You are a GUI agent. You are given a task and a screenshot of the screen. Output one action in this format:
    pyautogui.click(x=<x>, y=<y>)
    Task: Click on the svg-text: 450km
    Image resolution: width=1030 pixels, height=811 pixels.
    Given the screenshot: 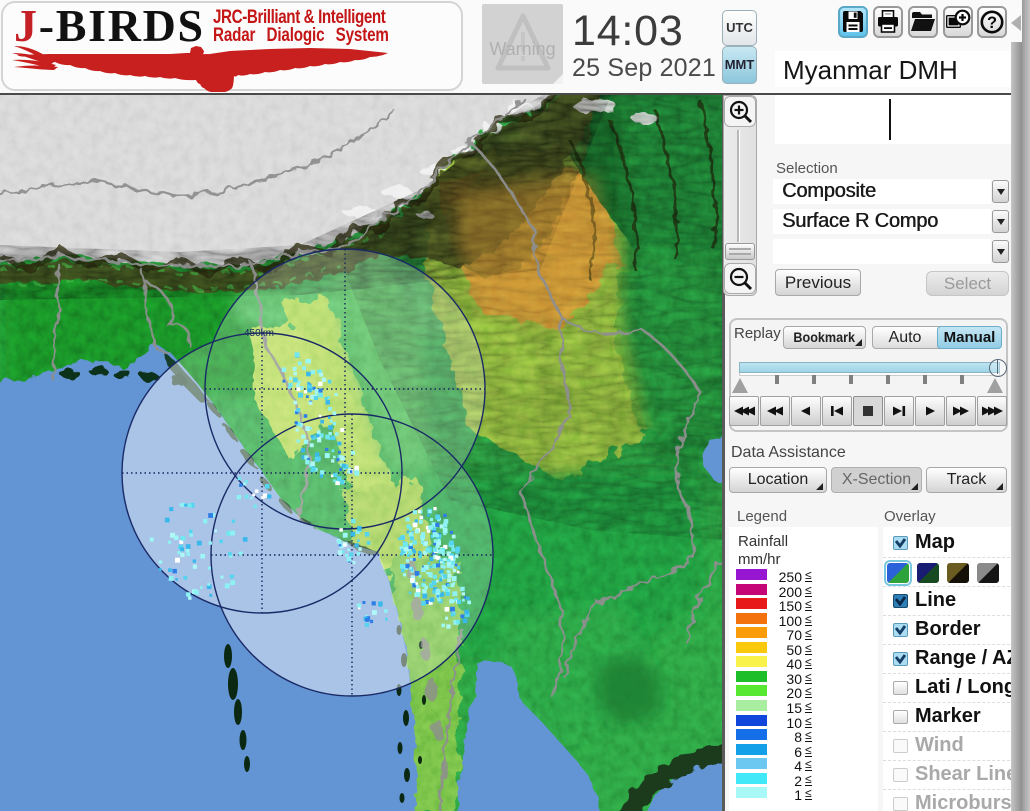 What is the action you would take?
    pyautogui.click(x=259, y=333)
    